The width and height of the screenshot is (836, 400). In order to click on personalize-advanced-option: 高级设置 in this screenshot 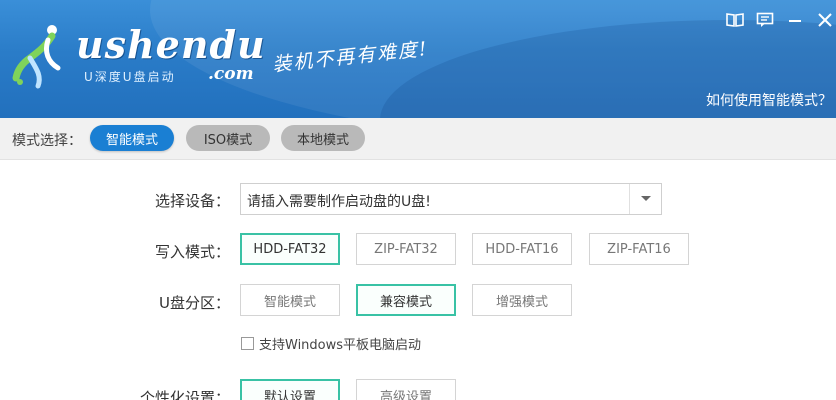, I will do `click(406, 389)`.